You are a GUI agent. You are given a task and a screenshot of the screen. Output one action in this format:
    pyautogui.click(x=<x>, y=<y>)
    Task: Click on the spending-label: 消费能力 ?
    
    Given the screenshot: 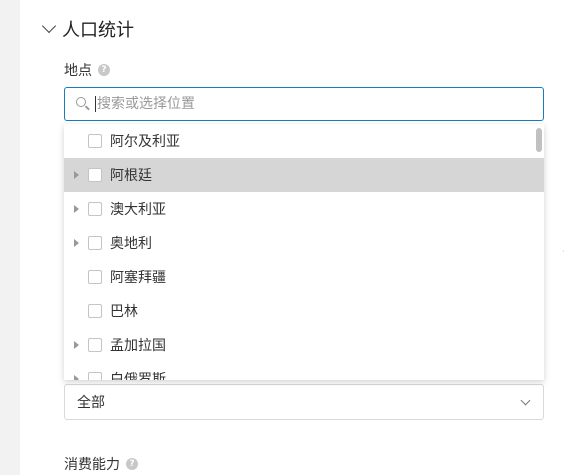 What is the action you would take?
    pyautogui.click(x=101, y=464)
    